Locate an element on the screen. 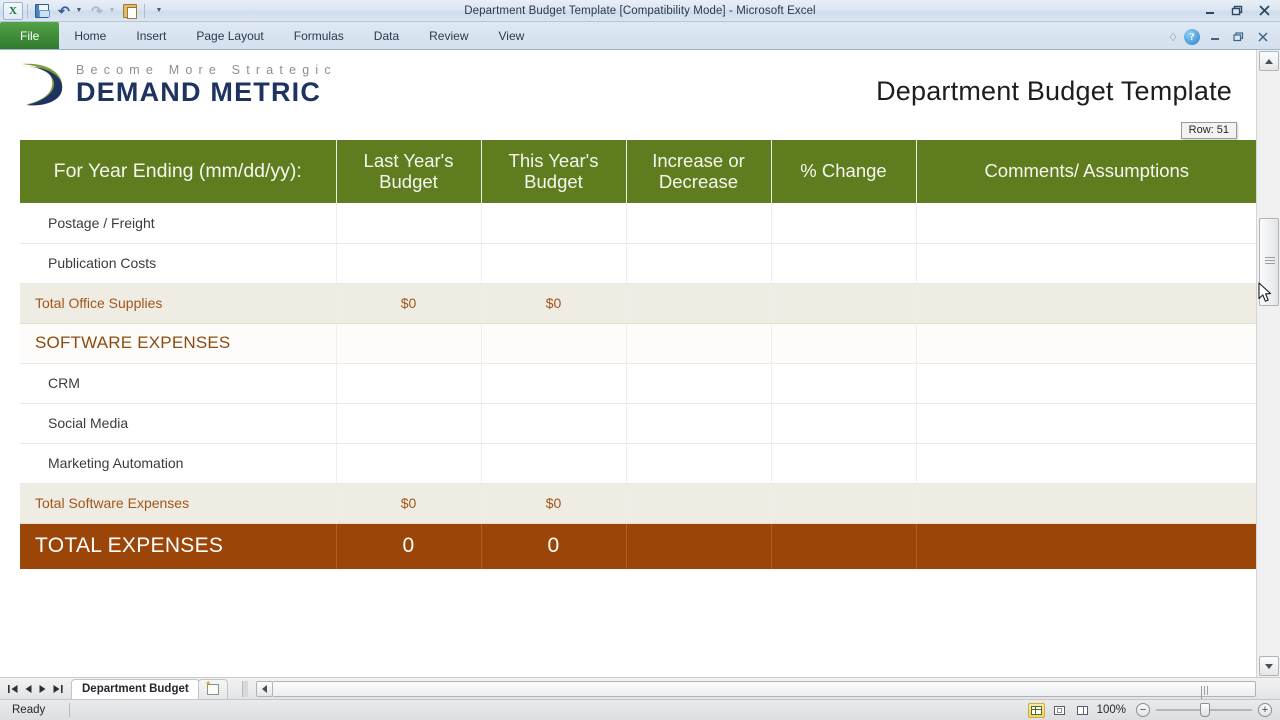  close-ribbon-icon is located at coordinates (1263, 37).